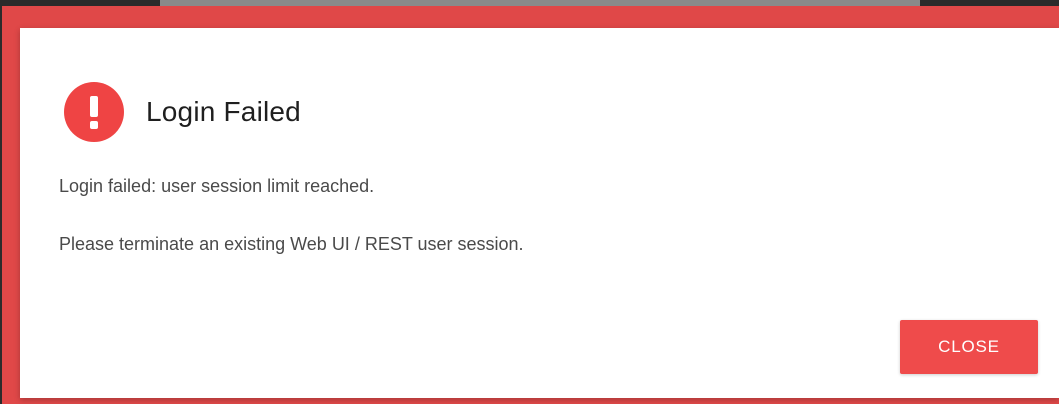 The height and width of the screenshot is (404, 1059). What do you see at coordinates (94, 112) in the screenshot?
I see `error-exclamation-icon` at bounding box center [94, 112].